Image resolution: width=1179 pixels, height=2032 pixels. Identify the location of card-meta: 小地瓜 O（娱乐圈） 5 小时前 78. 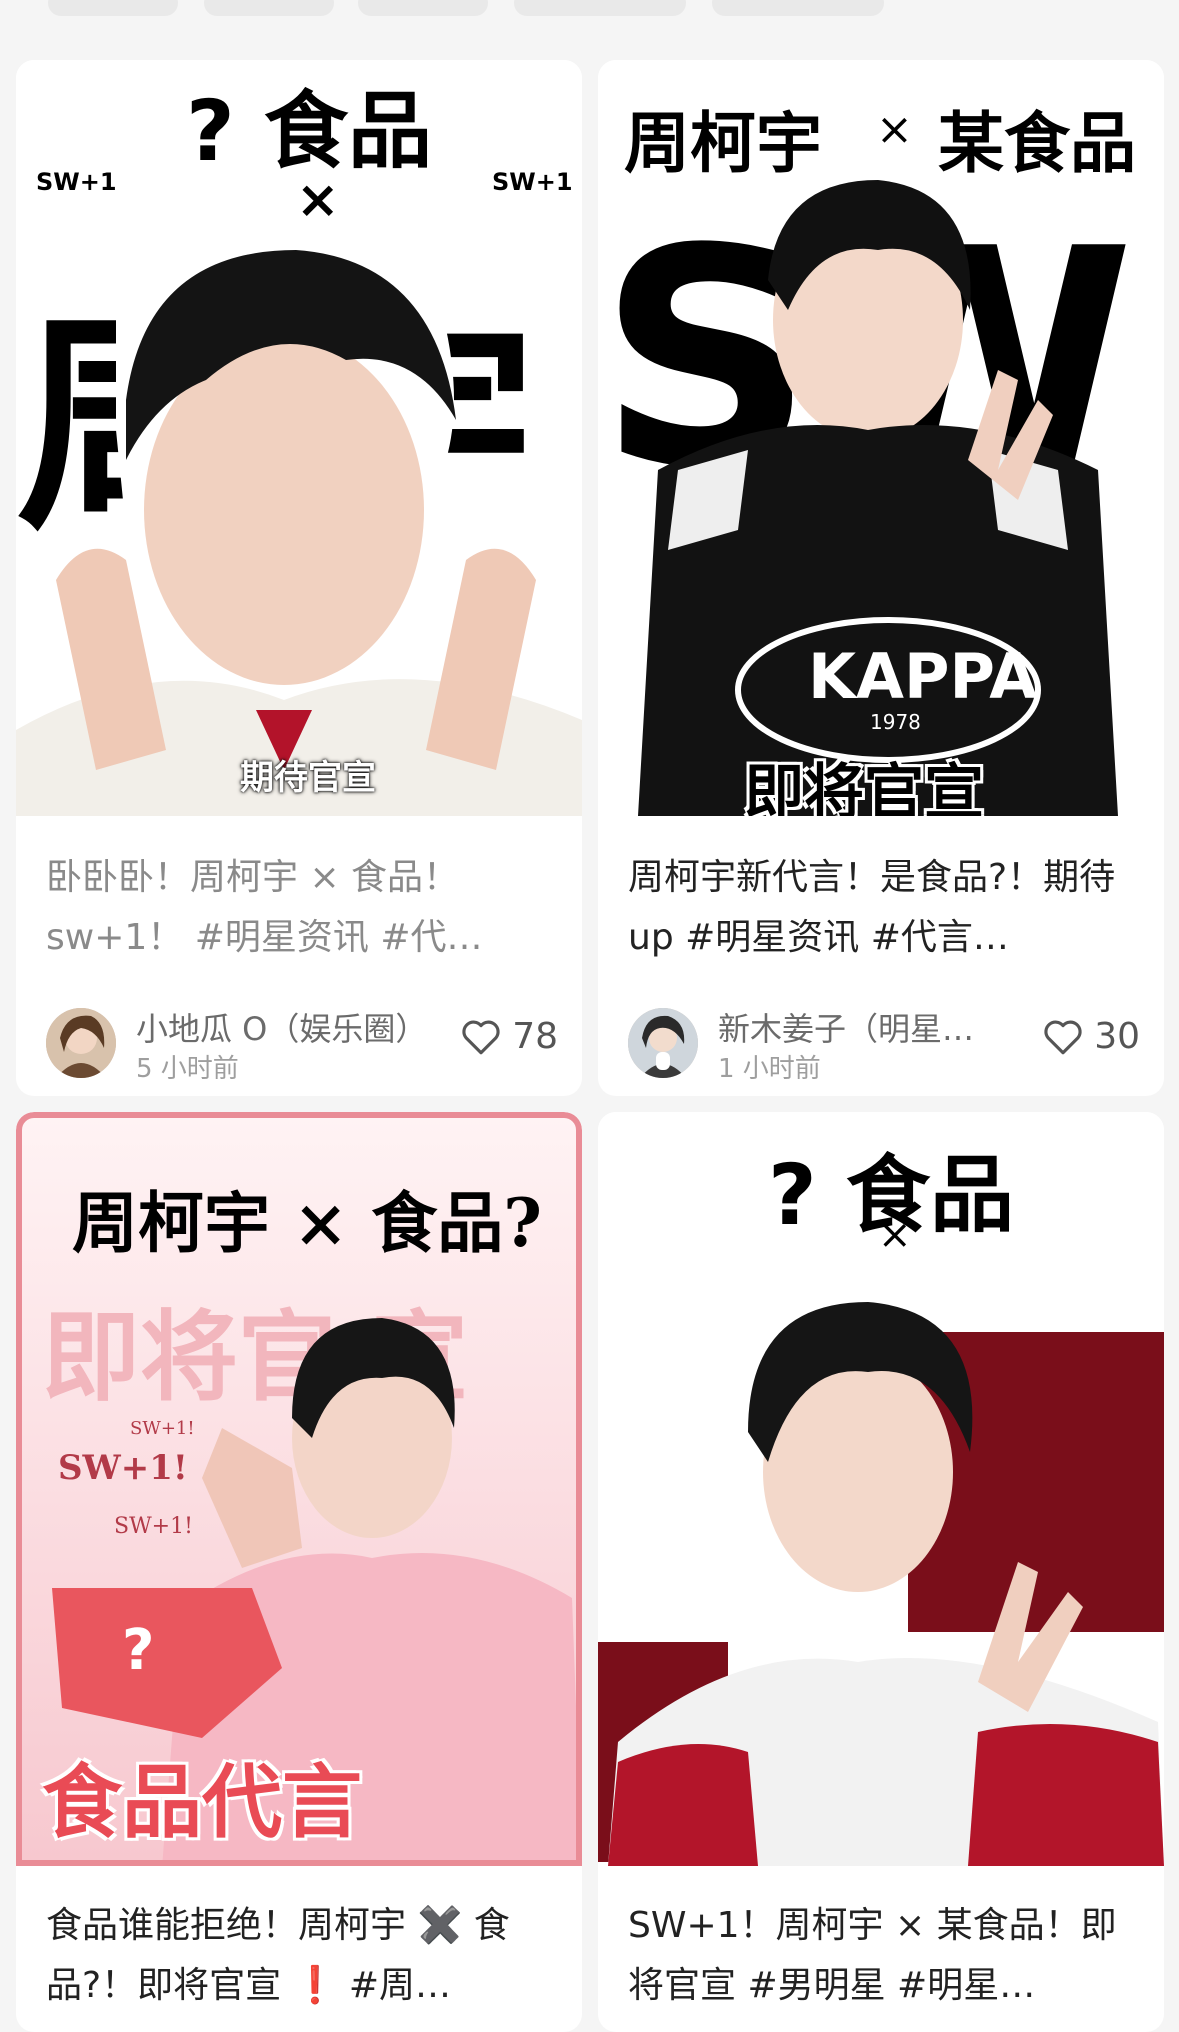
(302, 1044).